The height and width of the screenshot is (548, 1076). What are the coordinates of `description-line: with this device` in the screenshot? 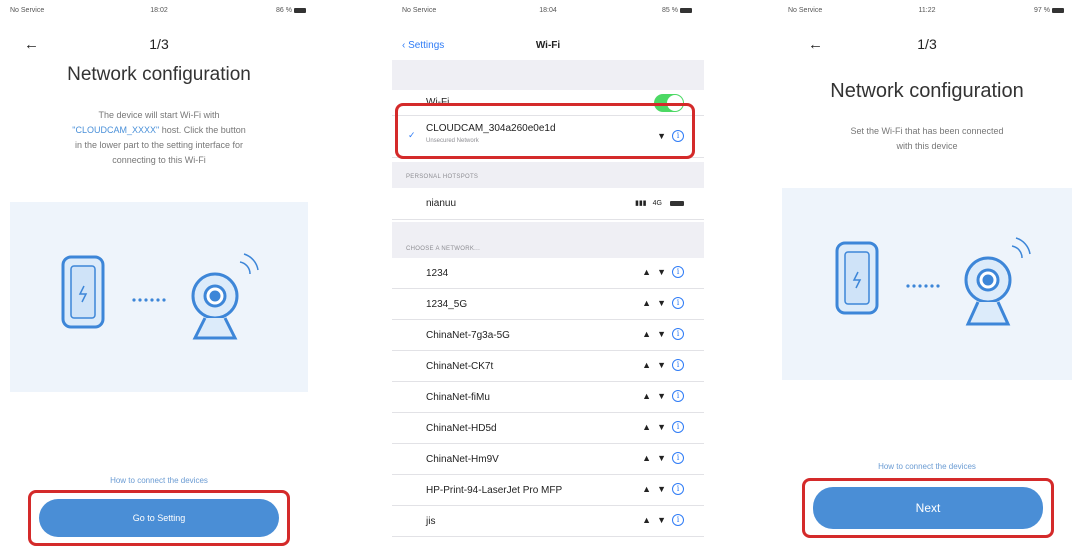 It's located at (927, 146).